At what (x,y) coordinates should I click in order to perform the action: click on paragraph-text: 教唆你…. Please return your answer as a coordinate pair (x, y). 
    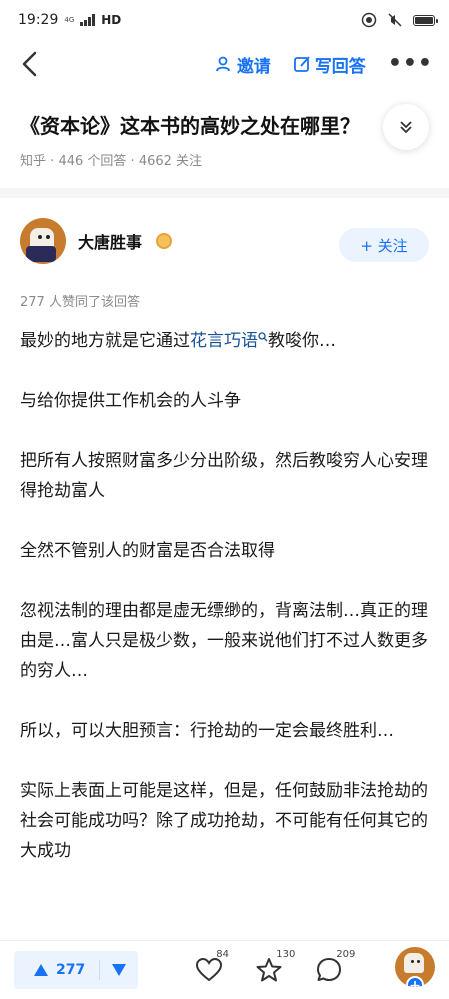
    Looking at the image, I should click on (302, 341).